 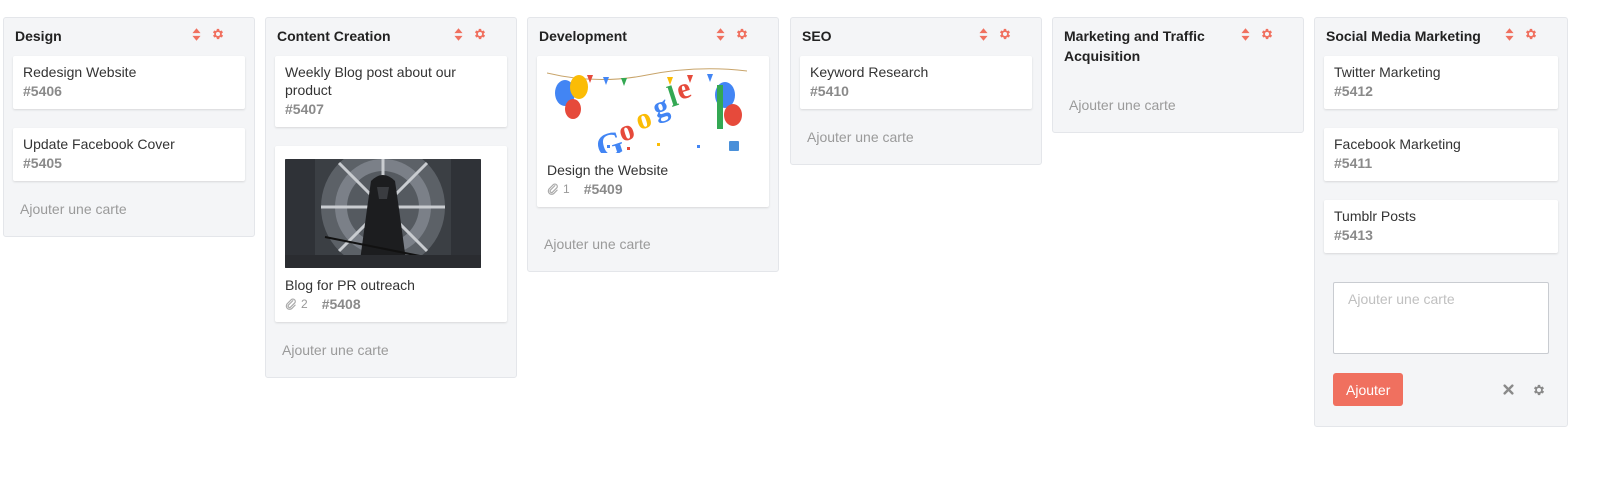 What do you see at coordinates (1508, 389) in the screenshot?
I see `close-icon` at bounding box center [1508, 389].